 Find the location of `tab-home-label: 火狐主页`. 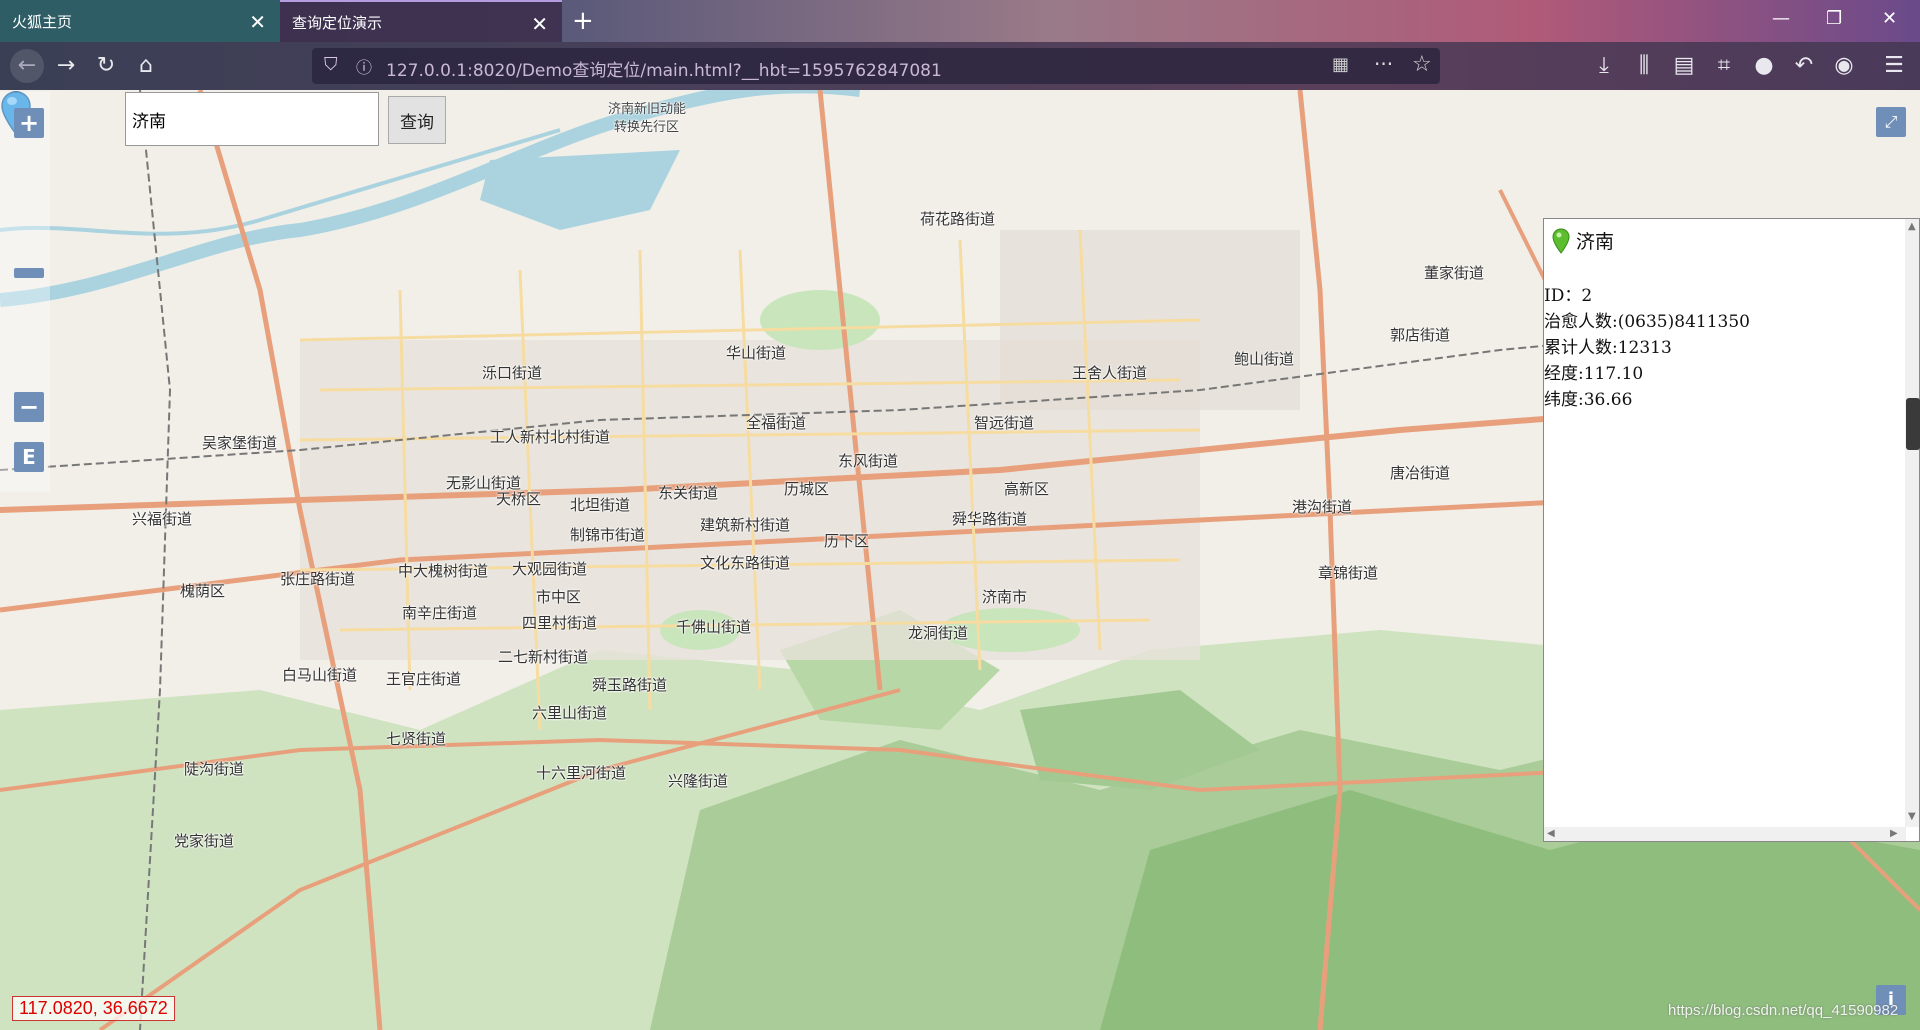

tab-home-label: 火狐主页 is located at coordinates (42, 21).